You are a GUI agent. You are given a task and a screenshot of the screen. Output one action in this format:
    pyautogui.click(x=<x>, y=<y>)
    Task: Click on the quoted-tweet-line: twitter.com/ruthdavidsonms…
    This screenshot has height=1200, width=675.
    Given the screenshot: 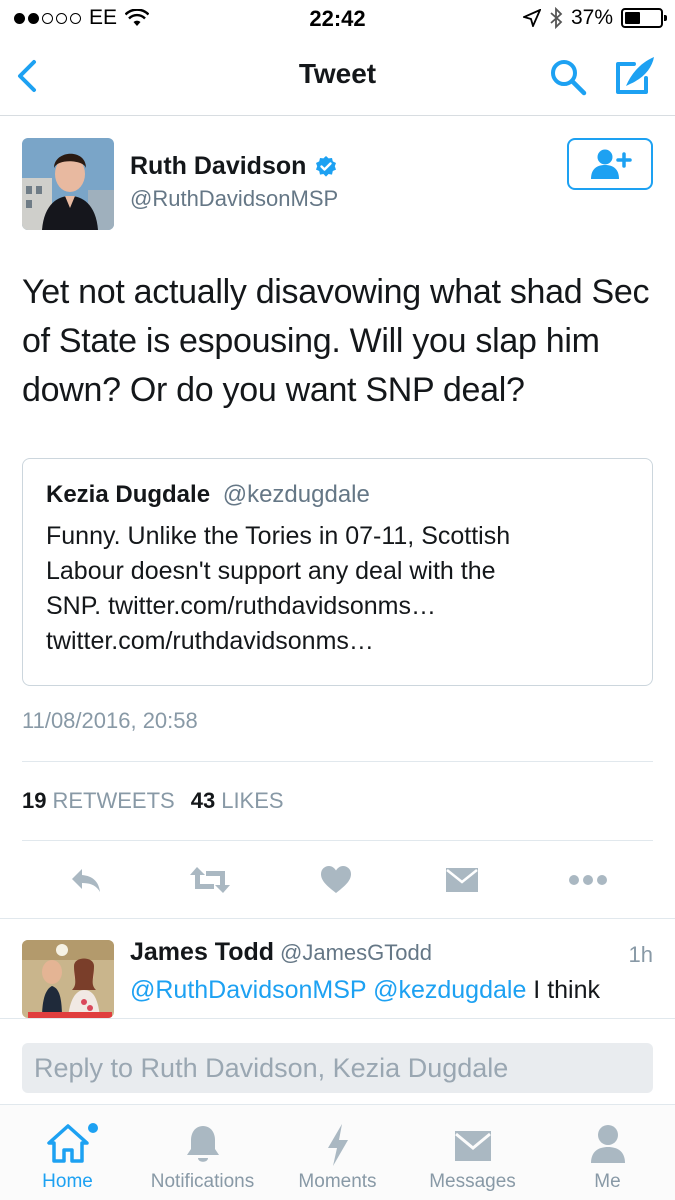 What is the action you would take?
    pyautogui.click(x=210, y=641)
    